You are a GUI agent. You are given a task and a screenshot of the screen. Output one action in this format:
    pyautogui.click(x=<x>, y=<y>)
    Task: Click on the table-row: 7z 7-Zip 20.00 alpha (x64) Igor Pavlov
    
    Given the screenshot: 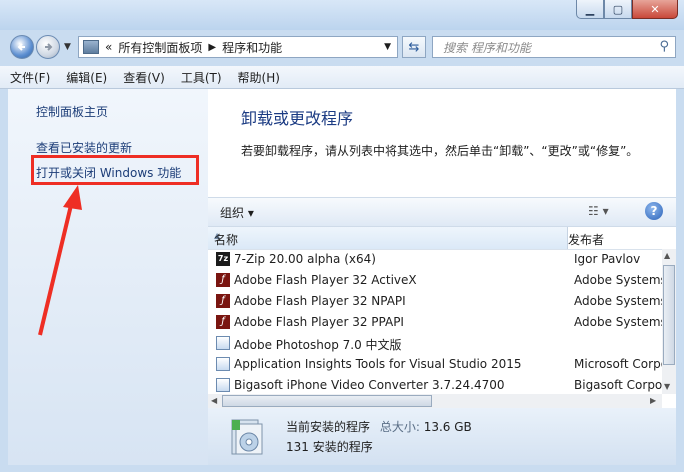 What is the action you would take?
    pyautogui.click(x=435, y=259)
    